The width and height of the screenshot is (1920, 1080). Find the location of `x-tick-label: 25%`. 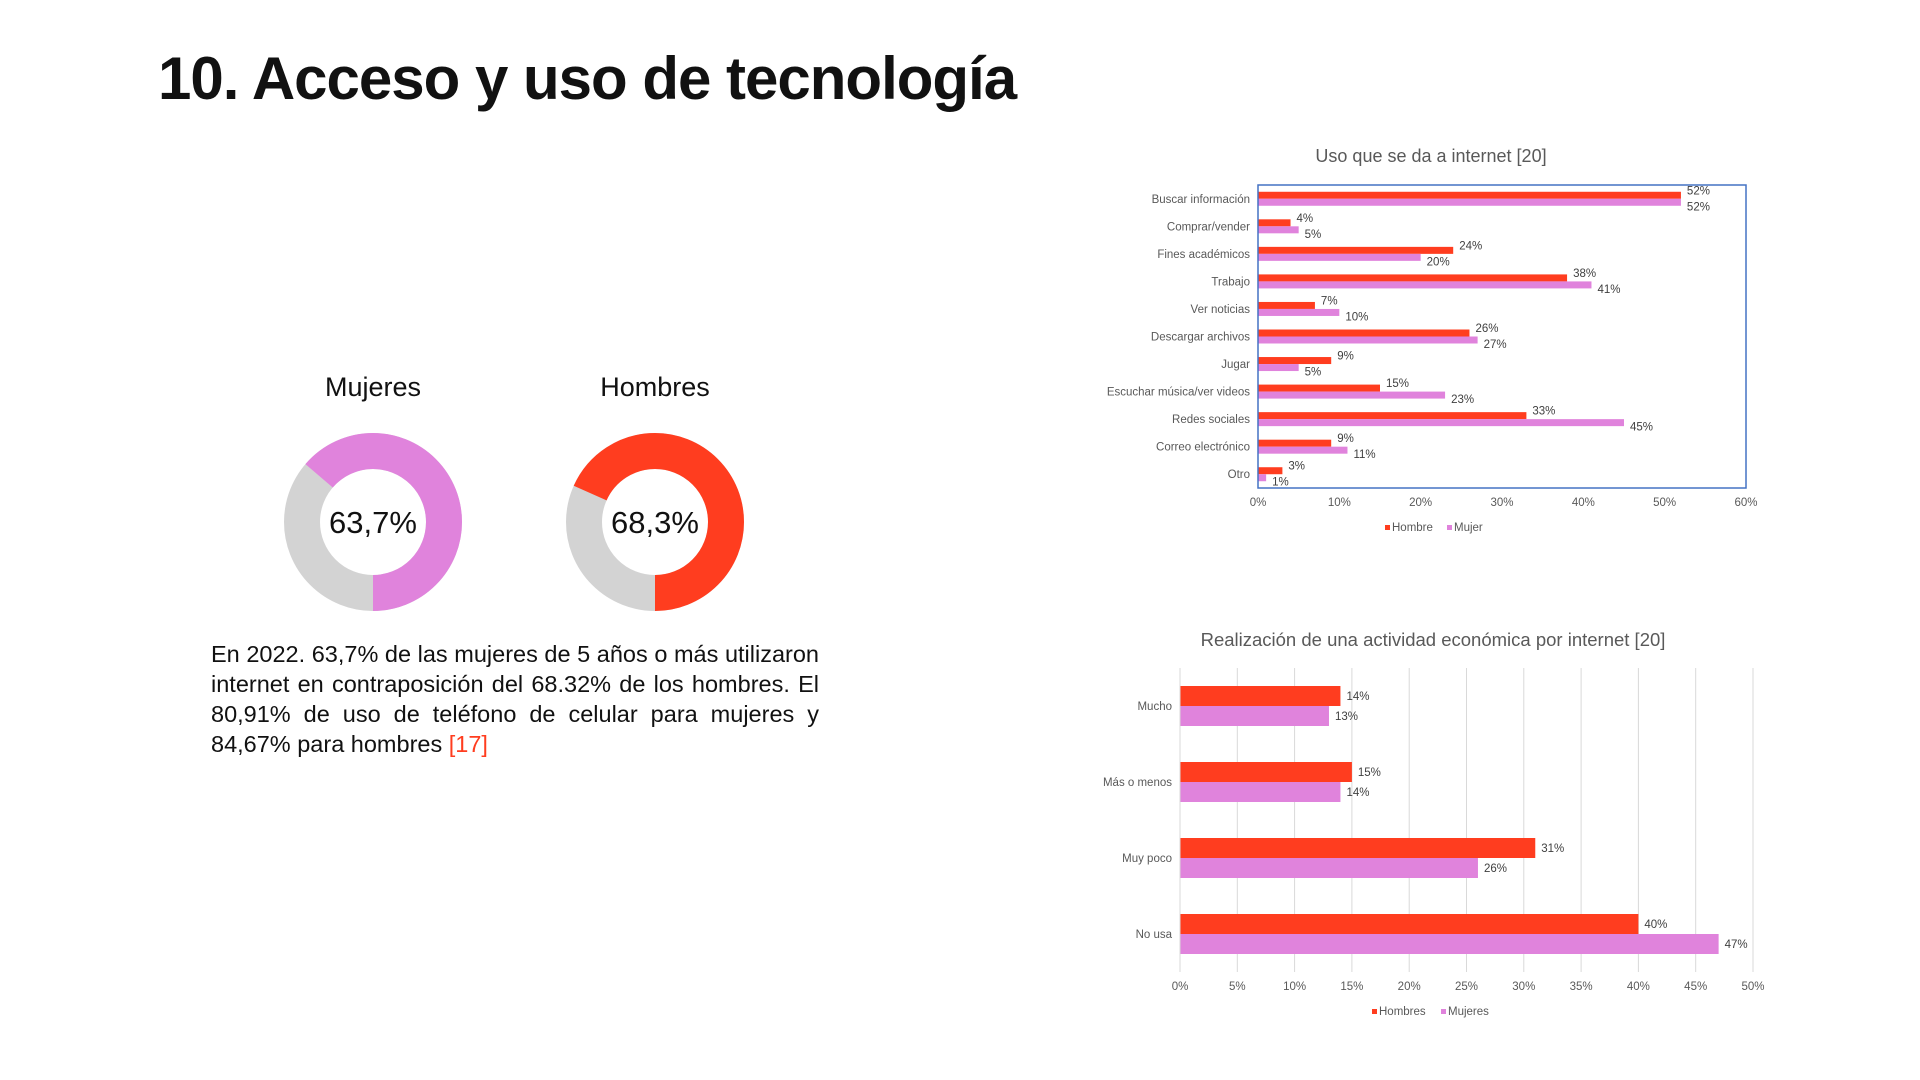

x-tick-label: 25% is located at coordinates (1466, 987).